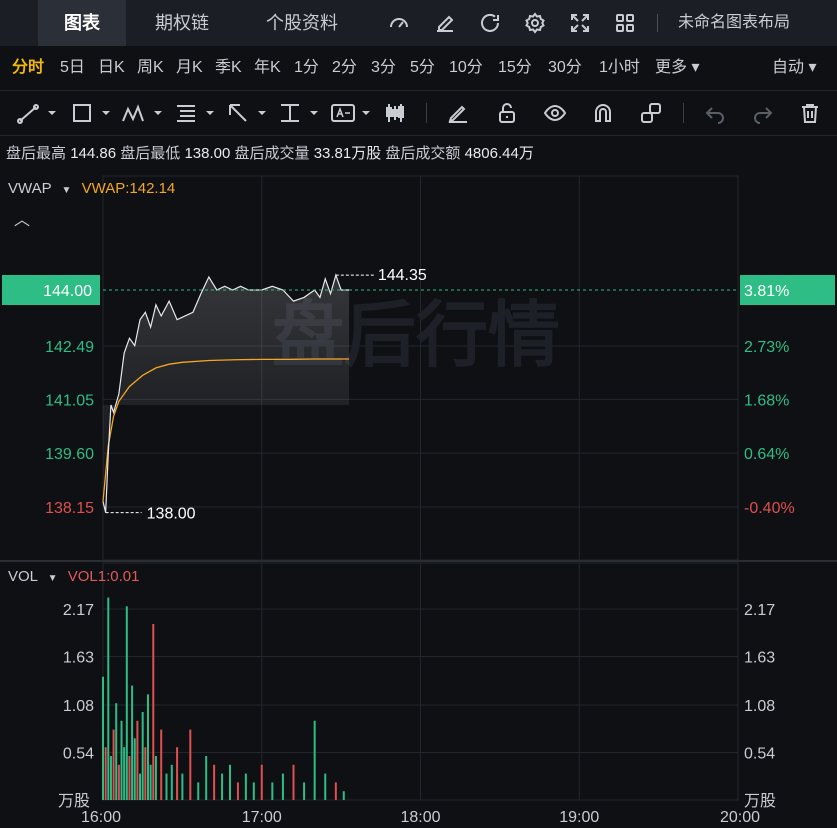  Describe the element at coordinates (555, 113) in the screenshot. I see `eye-icon` at that location.